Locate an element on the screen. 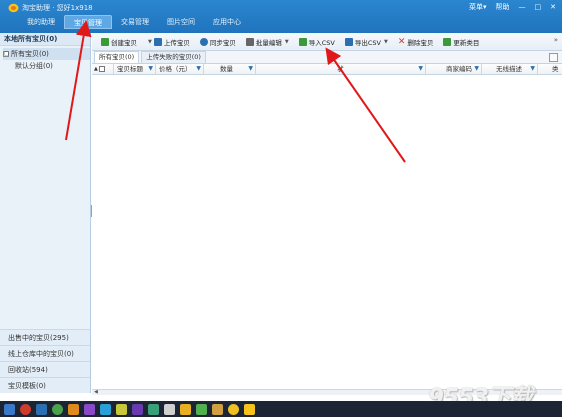 The image size is (562, 417). button-label: 导入CSV is located at coordinates (321, 42).